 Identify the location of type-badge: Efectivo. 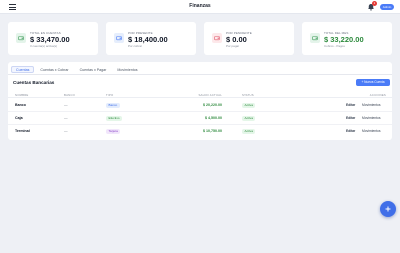
(114, 118).